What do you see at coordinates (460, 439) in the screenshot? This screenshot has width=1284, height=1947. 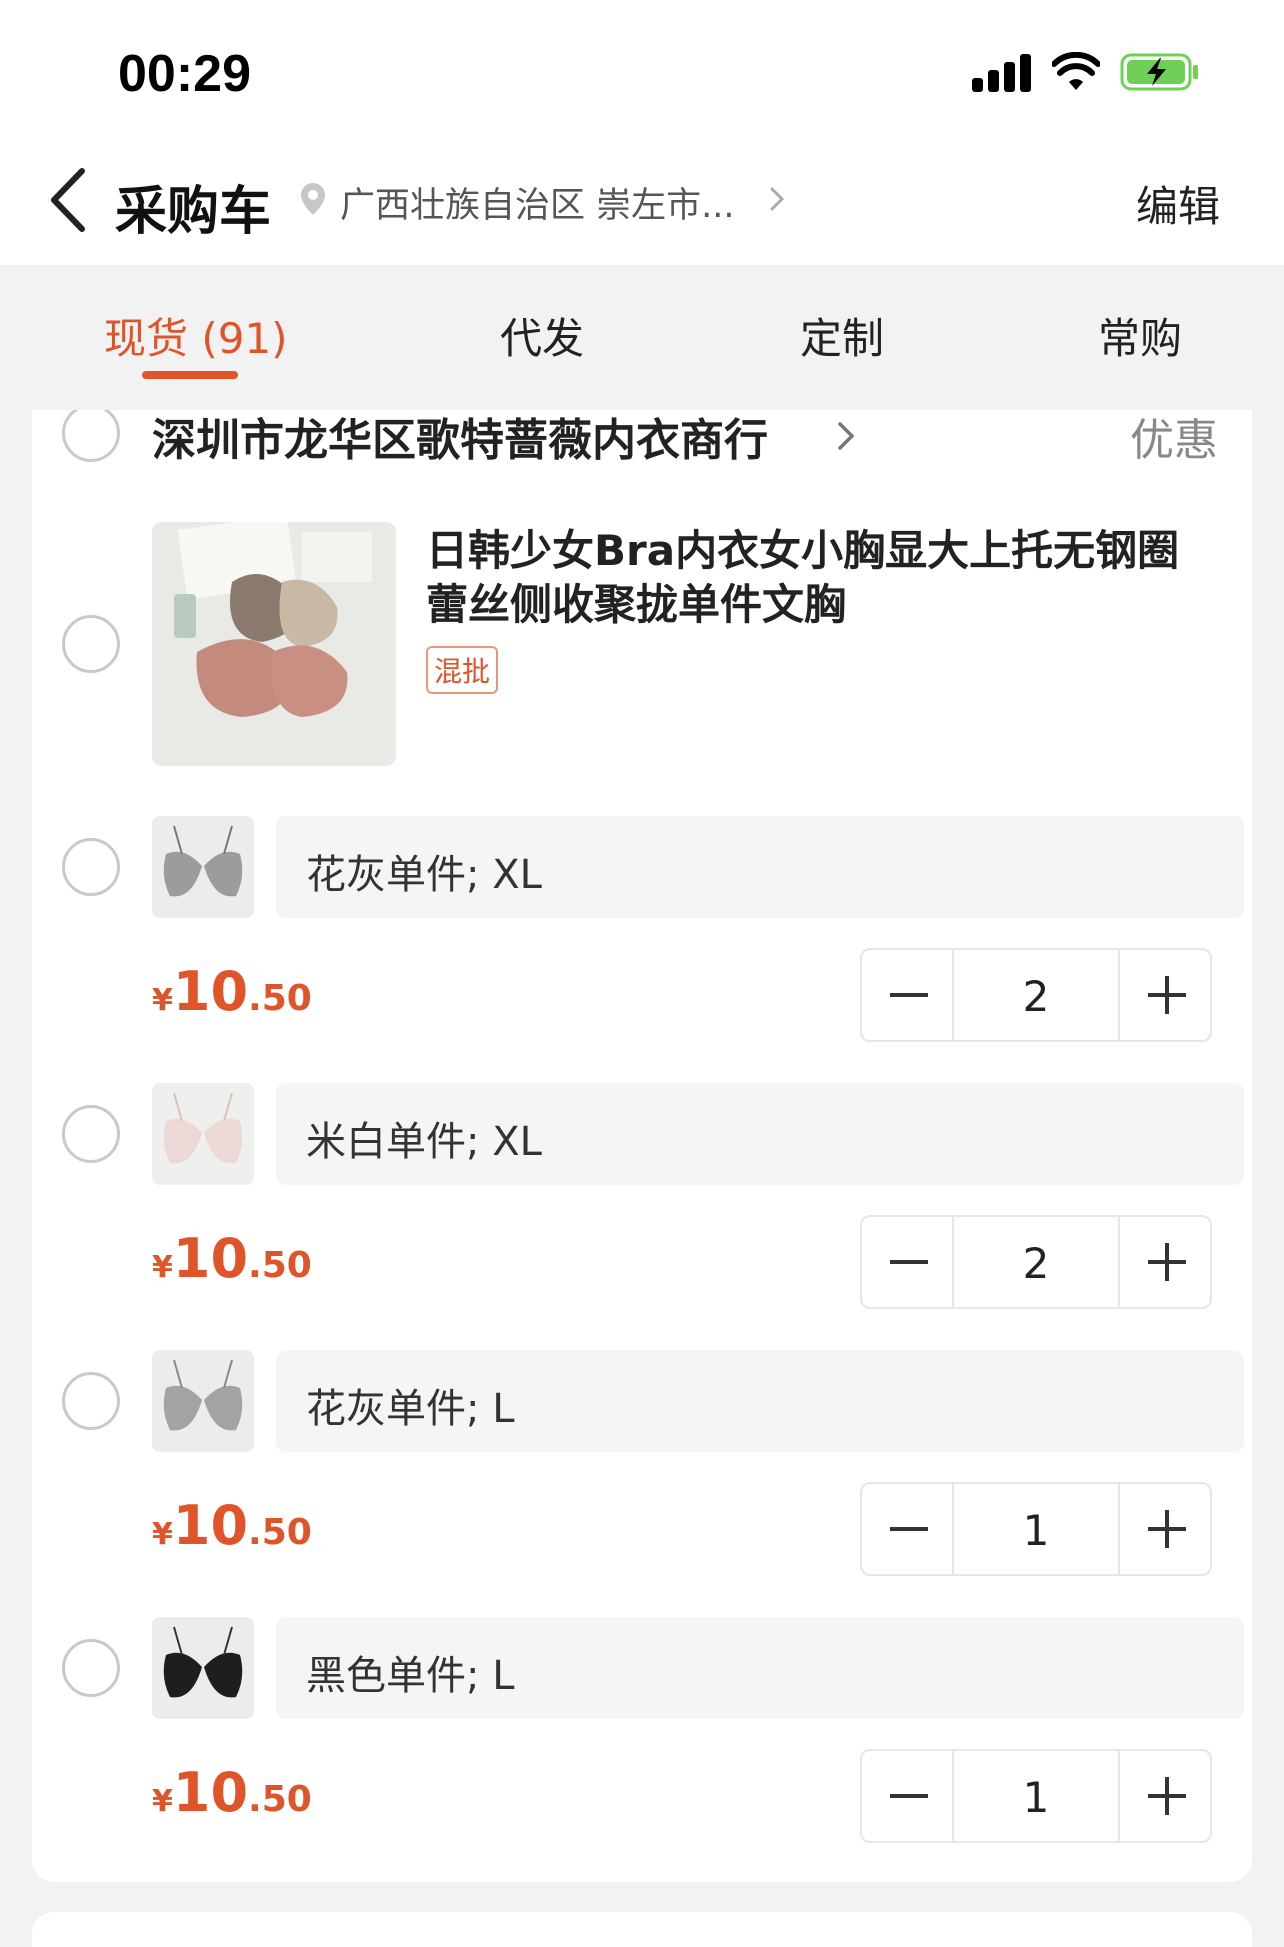 I see `shop-name: 深圳市龙华区歌特蔷薇内衣商行` at bounding box center [460, 439].